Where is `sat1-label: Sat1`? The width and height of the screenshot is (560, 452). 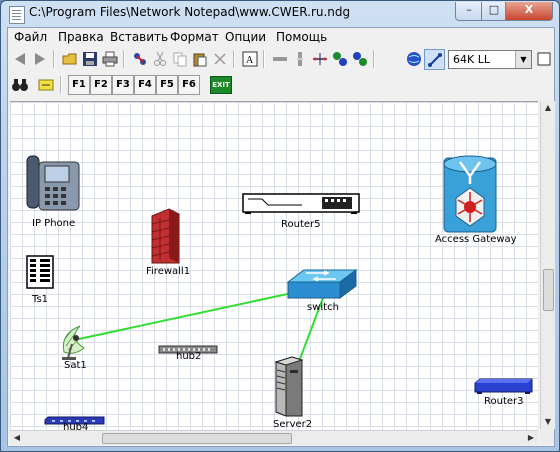
sat1-label: Sat1 is located at coordinates (75, 365).